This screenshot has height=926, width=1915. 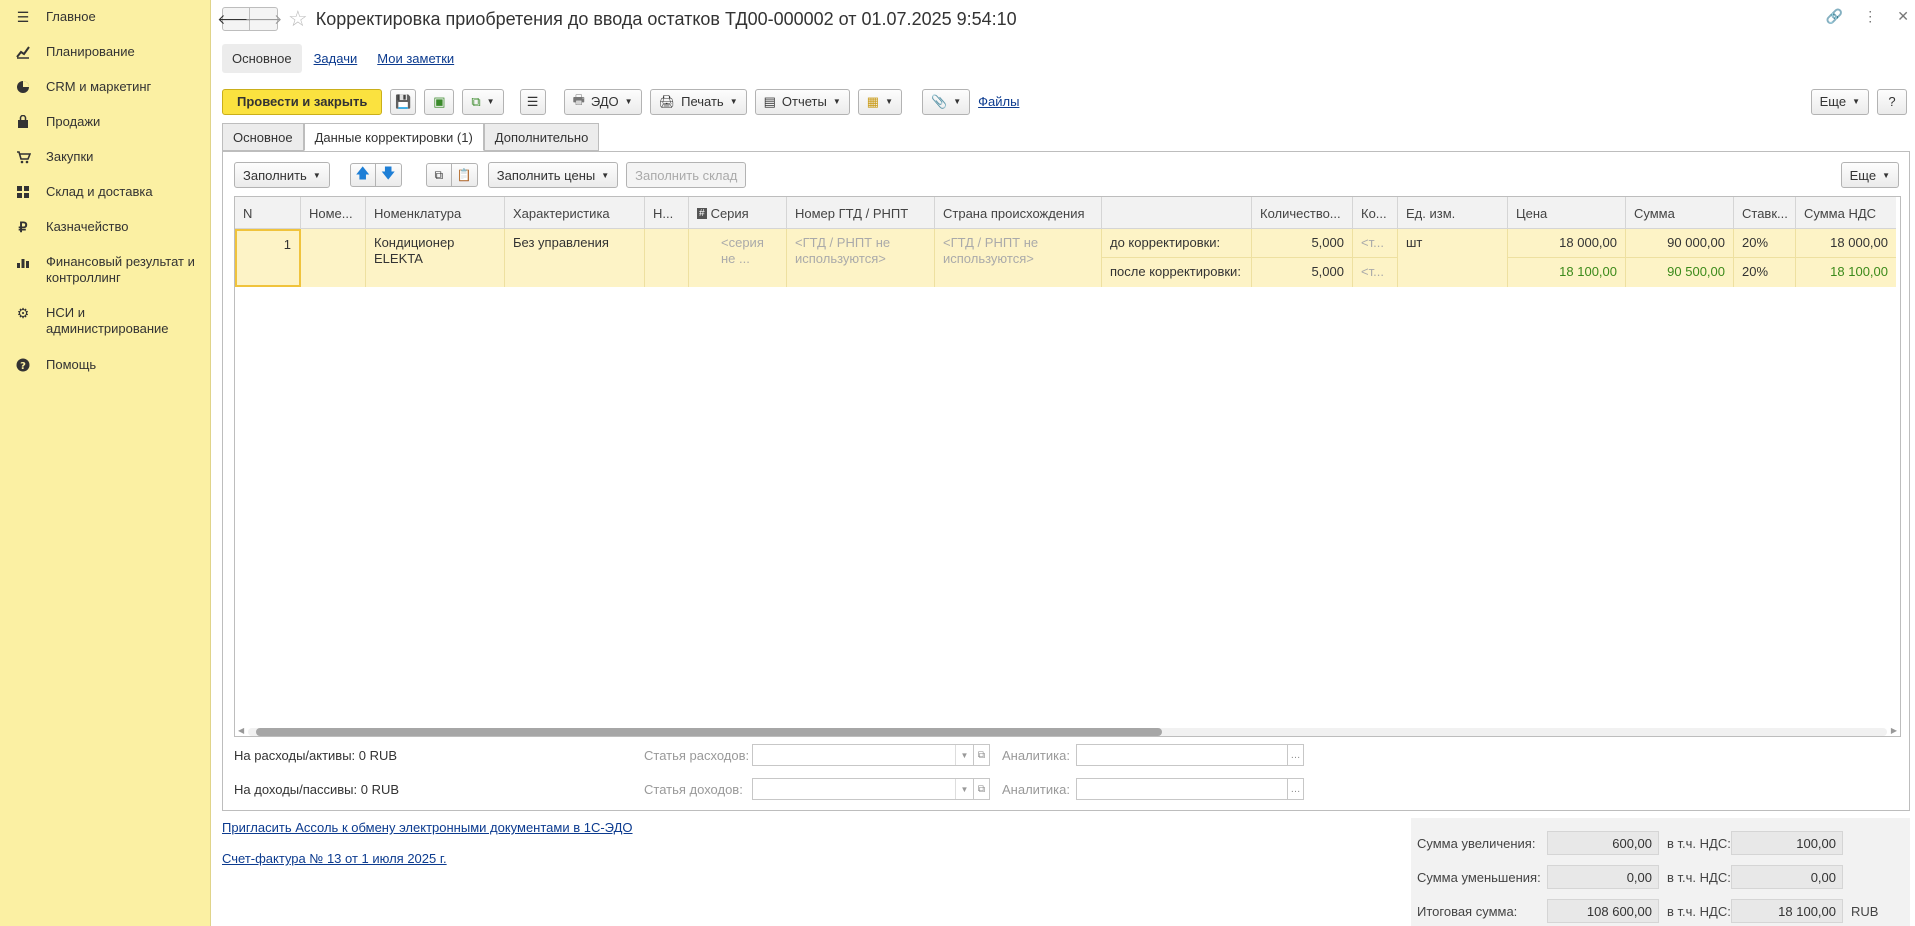 I want to click on sidebar-item-sales: Продажи, so click(x=54, y=122).